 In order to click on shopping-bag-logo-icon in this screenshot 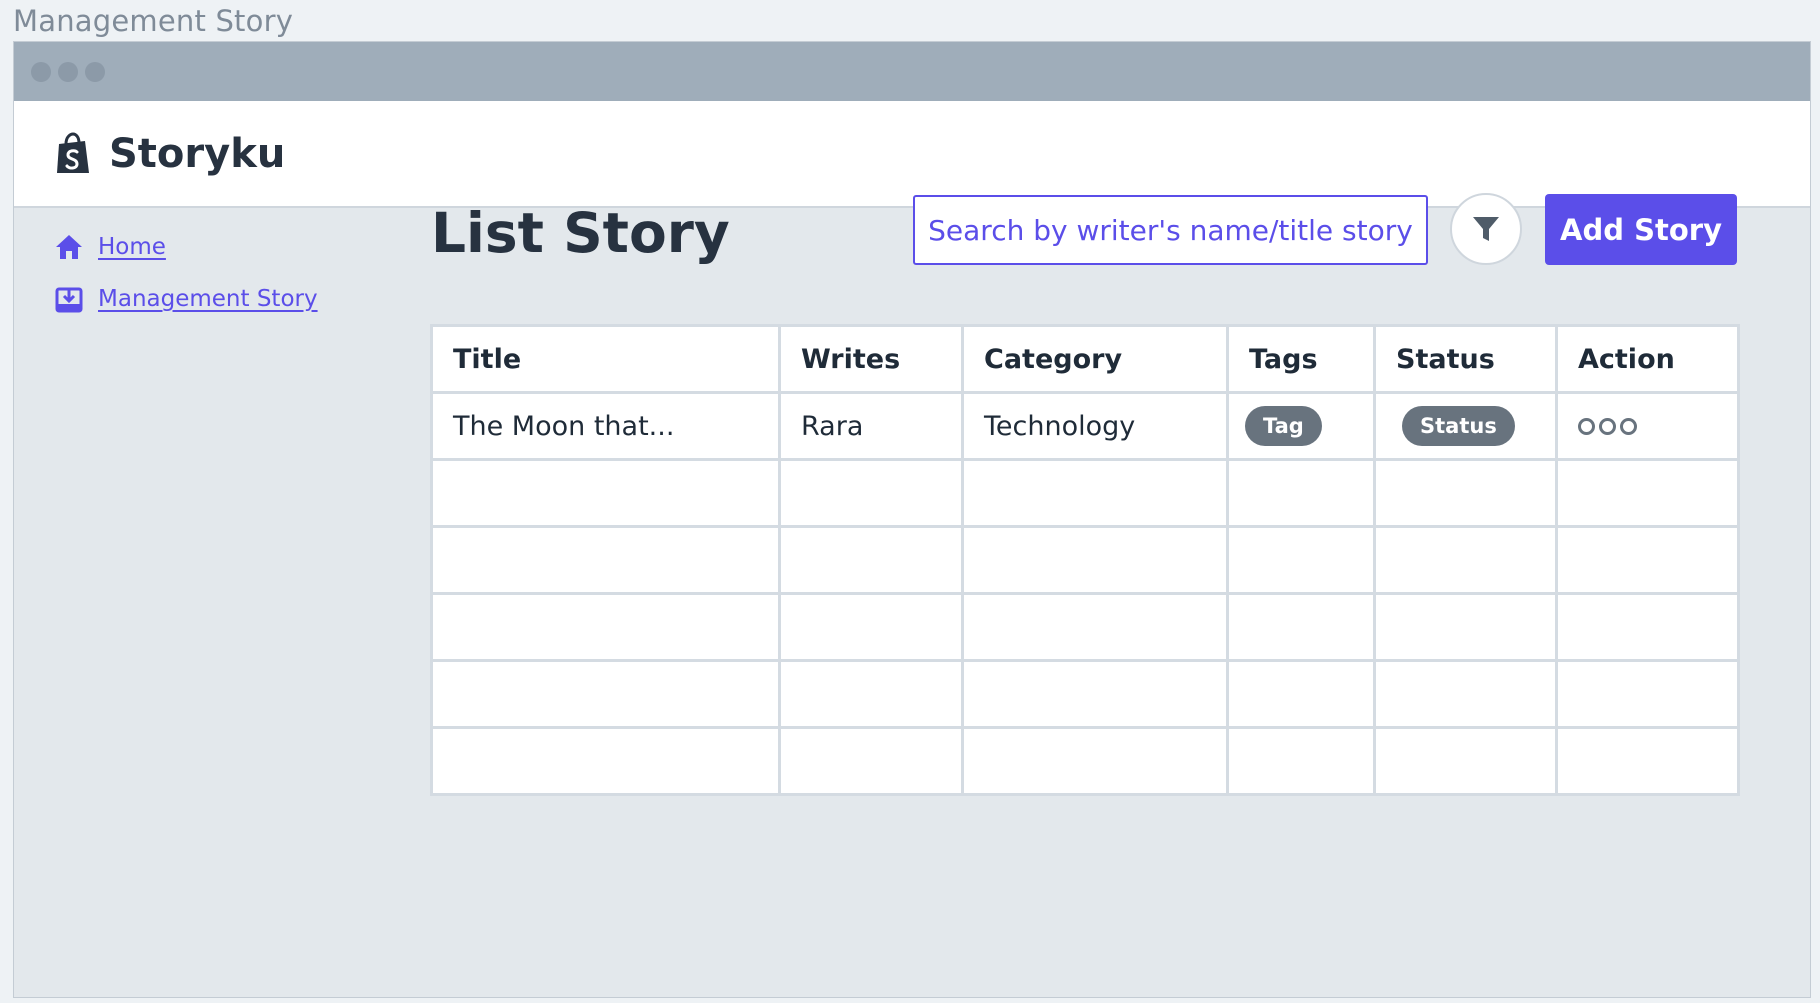, I will do `click(73, 152)`.